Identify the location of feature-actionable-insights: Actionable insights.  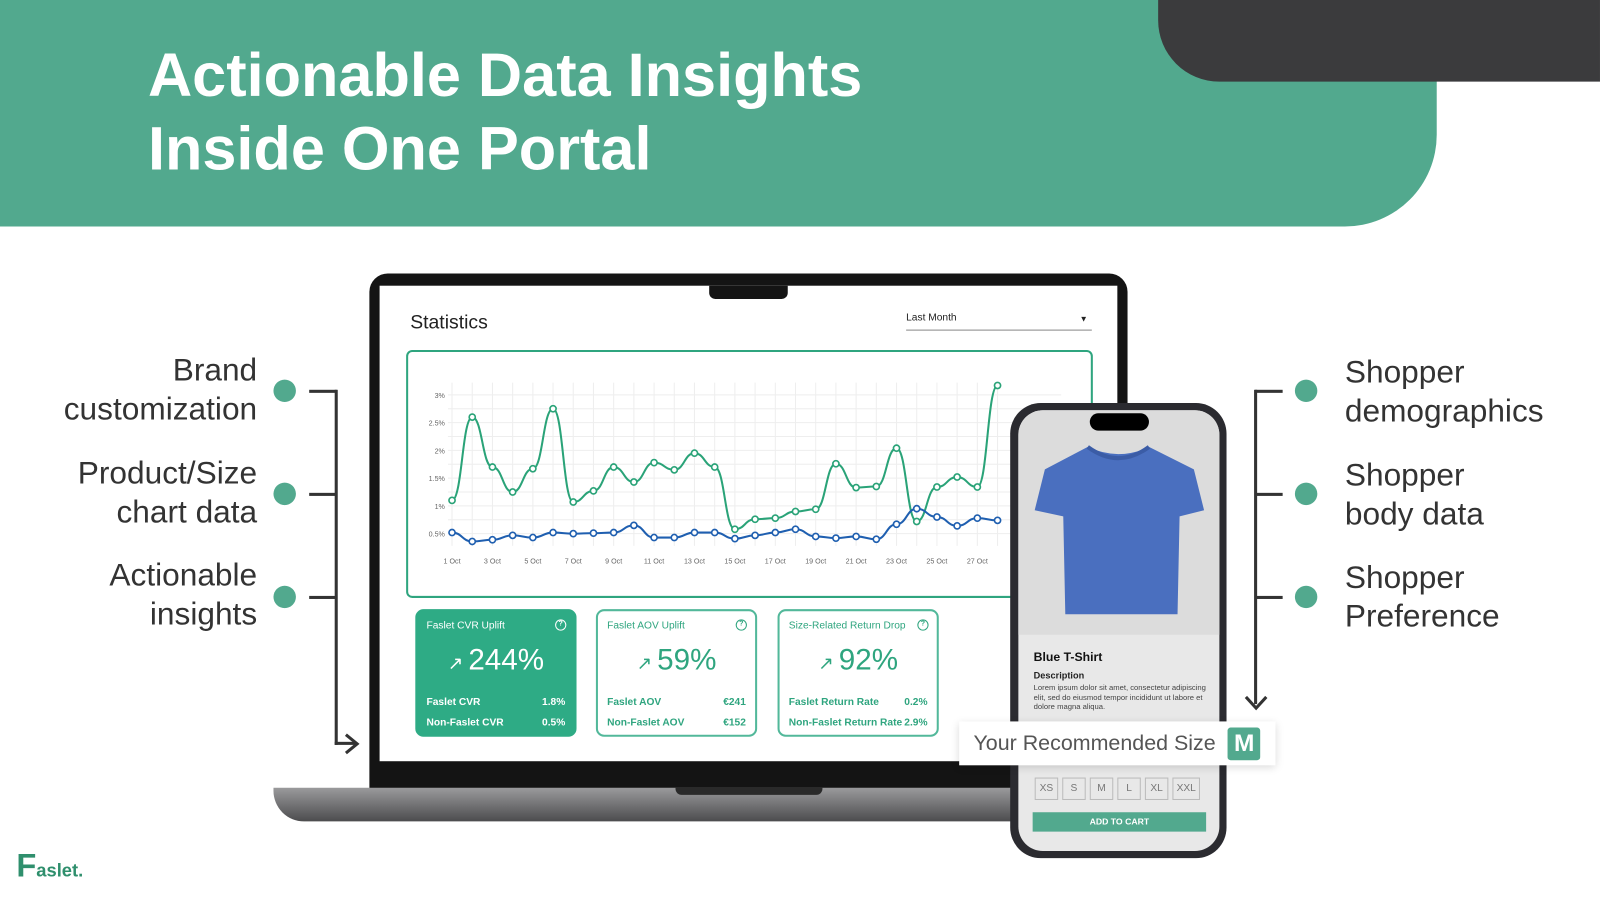
(183, 594).